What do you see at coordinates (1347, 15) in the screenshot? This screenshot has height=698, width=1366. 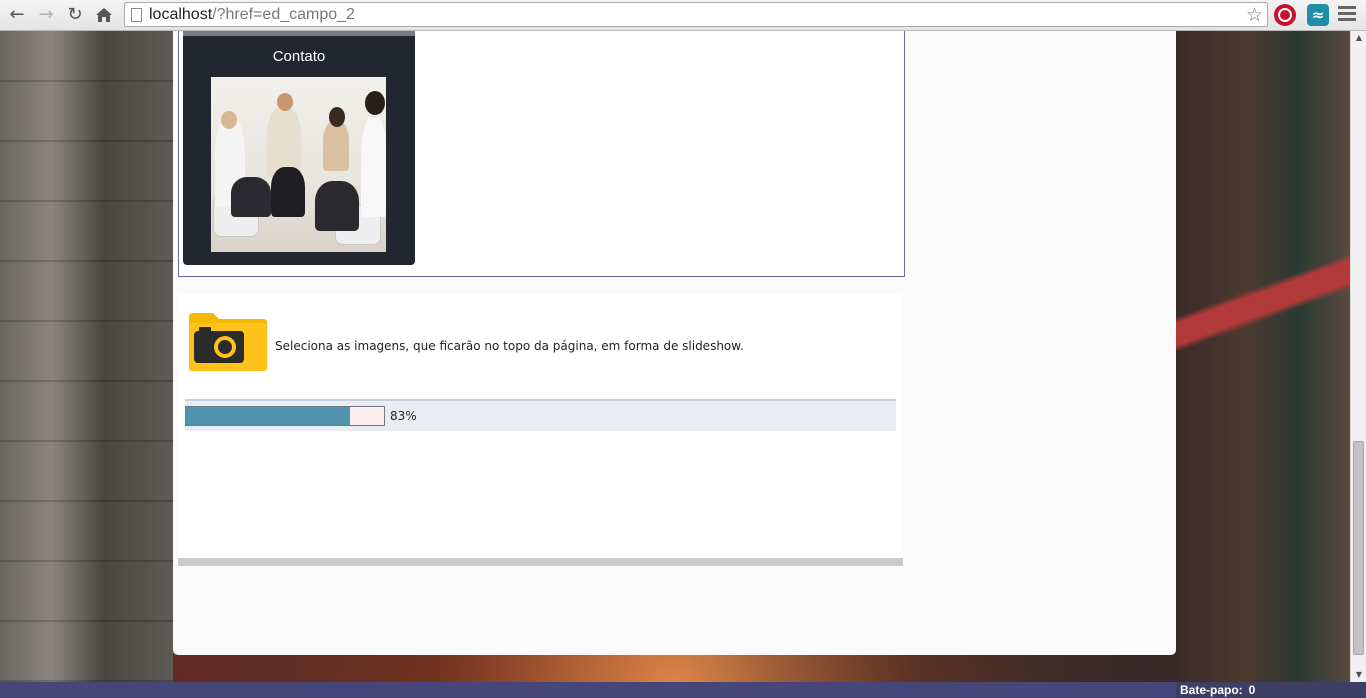 I see `menu-icon` at bounding box center [1347, 15].